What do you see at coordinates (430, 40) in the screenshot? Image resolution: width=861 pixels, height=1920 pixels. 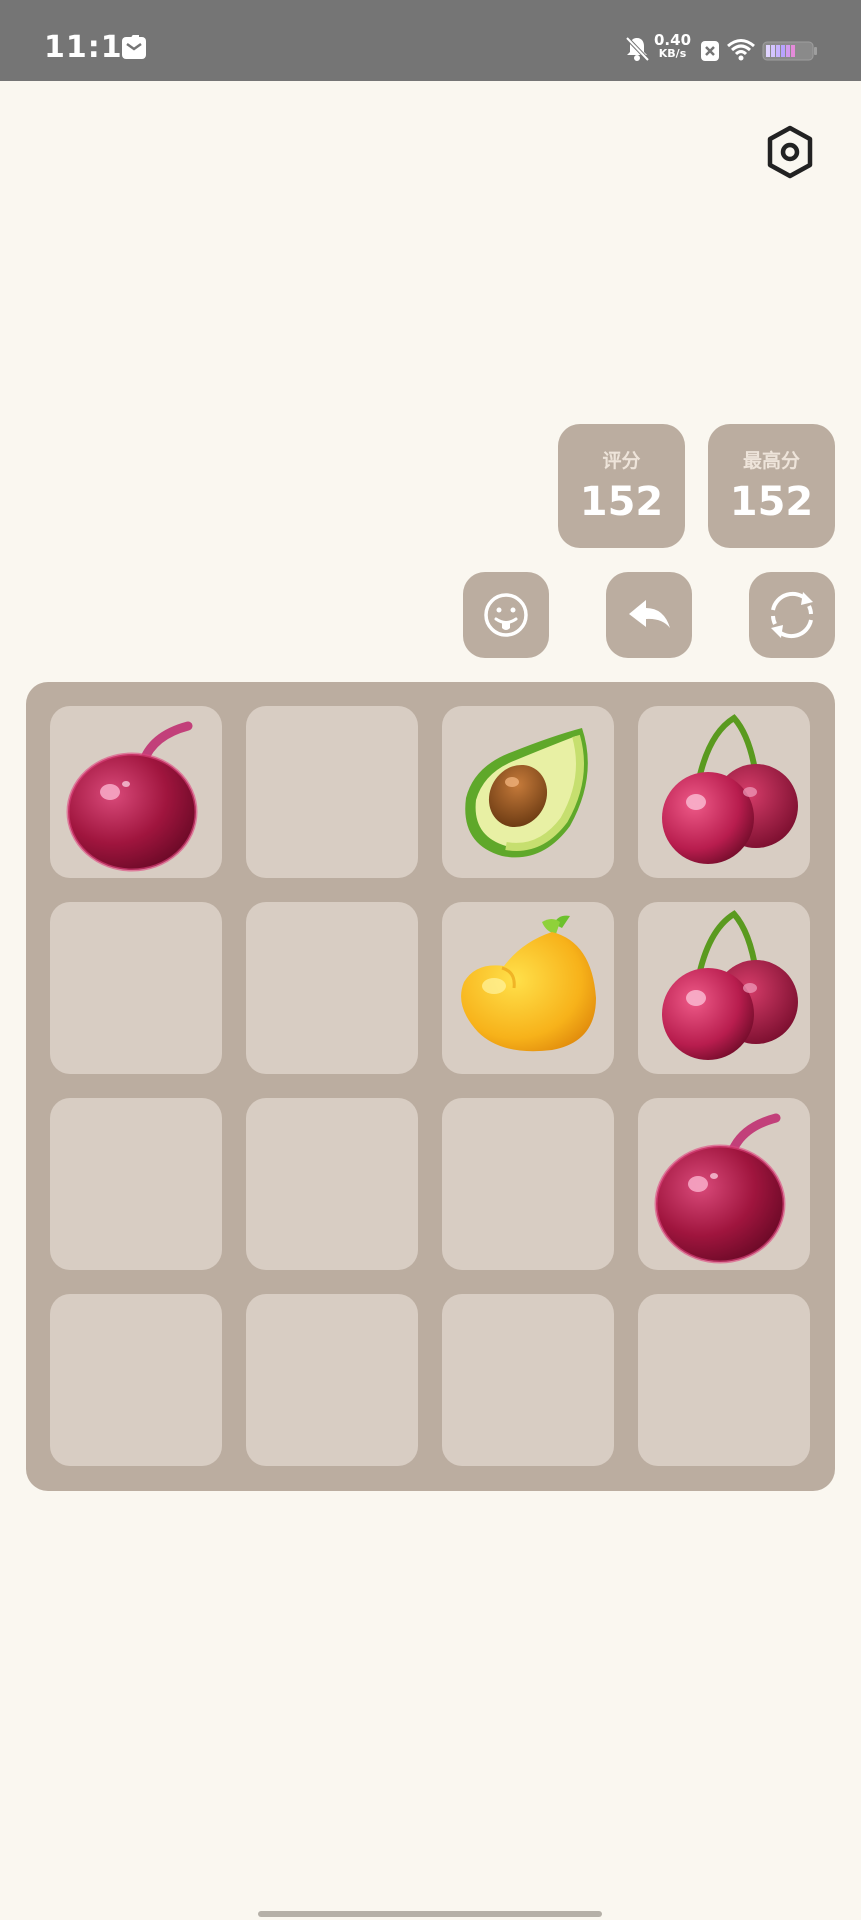 I see `status-bar: 11:14 0.40 KB/s` at bounding box center [430, 40].